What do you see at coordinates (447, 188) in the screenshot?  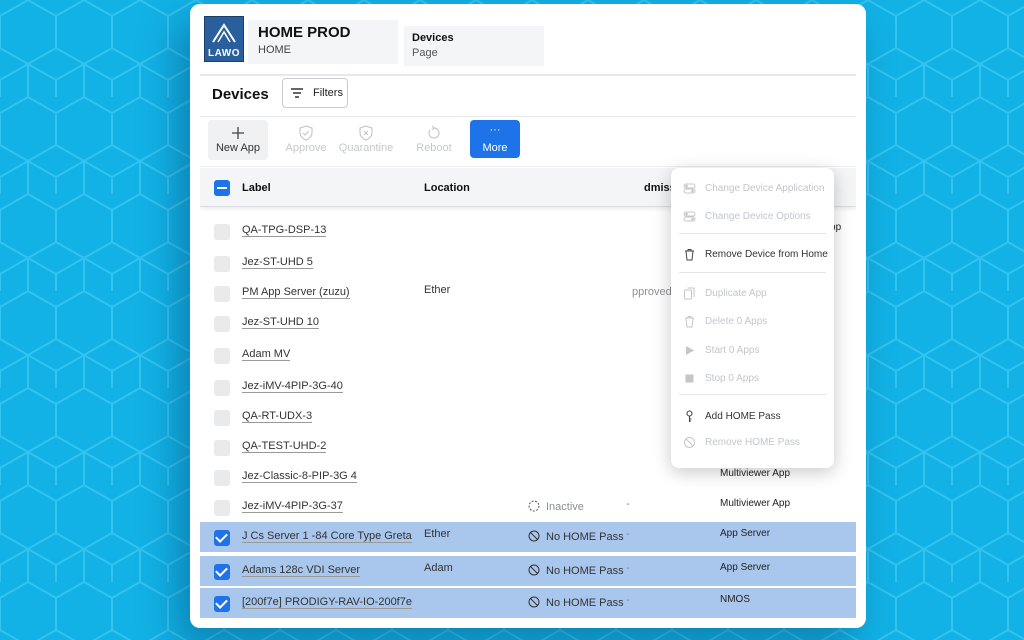 I see `column-location: Location` at bounding box center [447, 188].